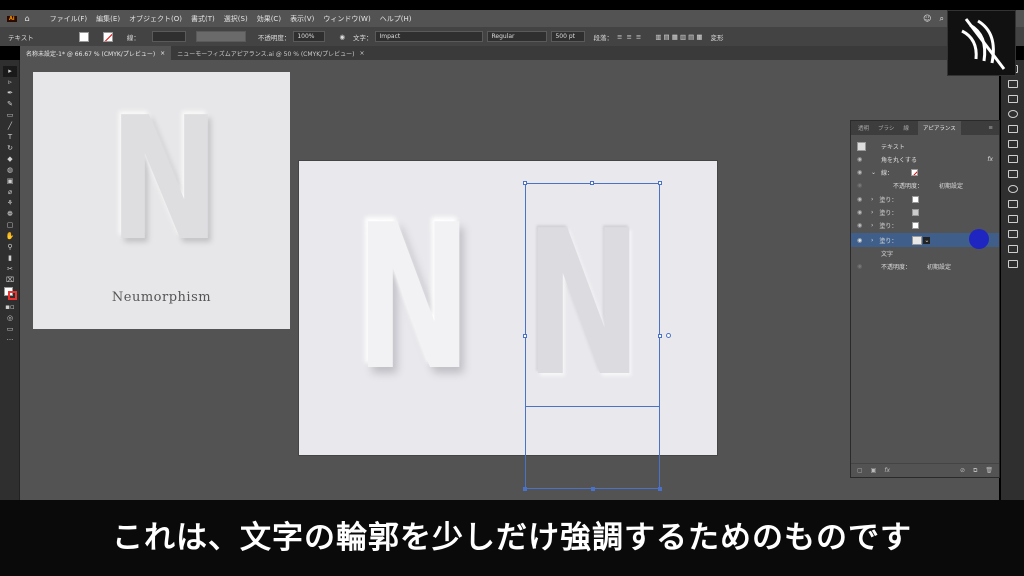  Describe the element at coordinates (168, 36) in the screenshot. I see `stroke-weight-field` at that location.